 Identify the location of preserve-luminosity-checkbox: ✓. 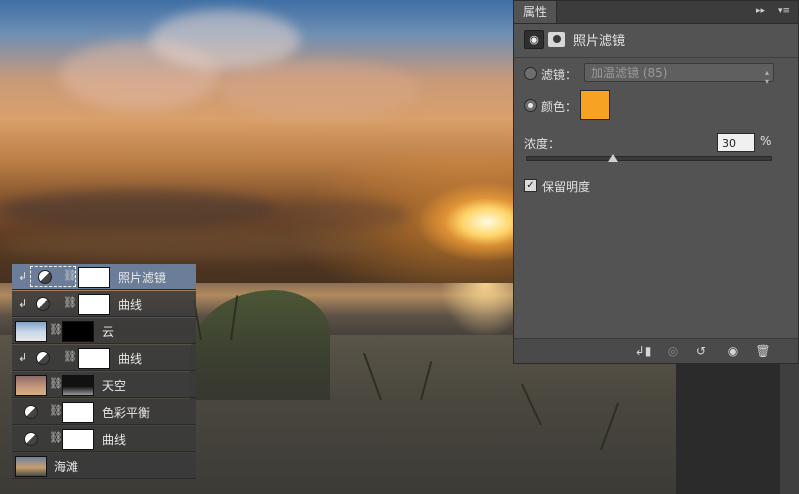
(530, 185).